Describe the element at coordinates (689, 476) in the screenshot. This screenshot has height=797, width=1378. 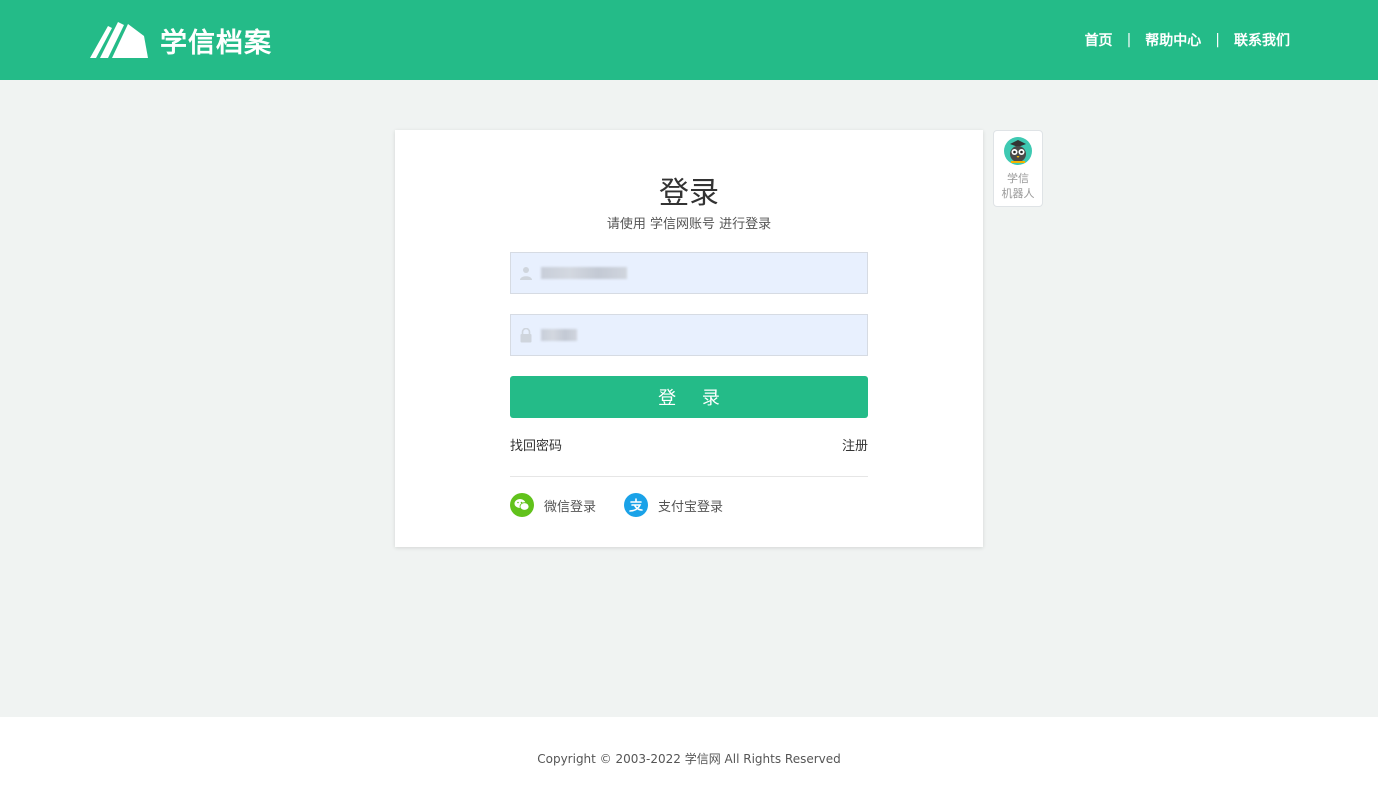
I see `divider` at that location.